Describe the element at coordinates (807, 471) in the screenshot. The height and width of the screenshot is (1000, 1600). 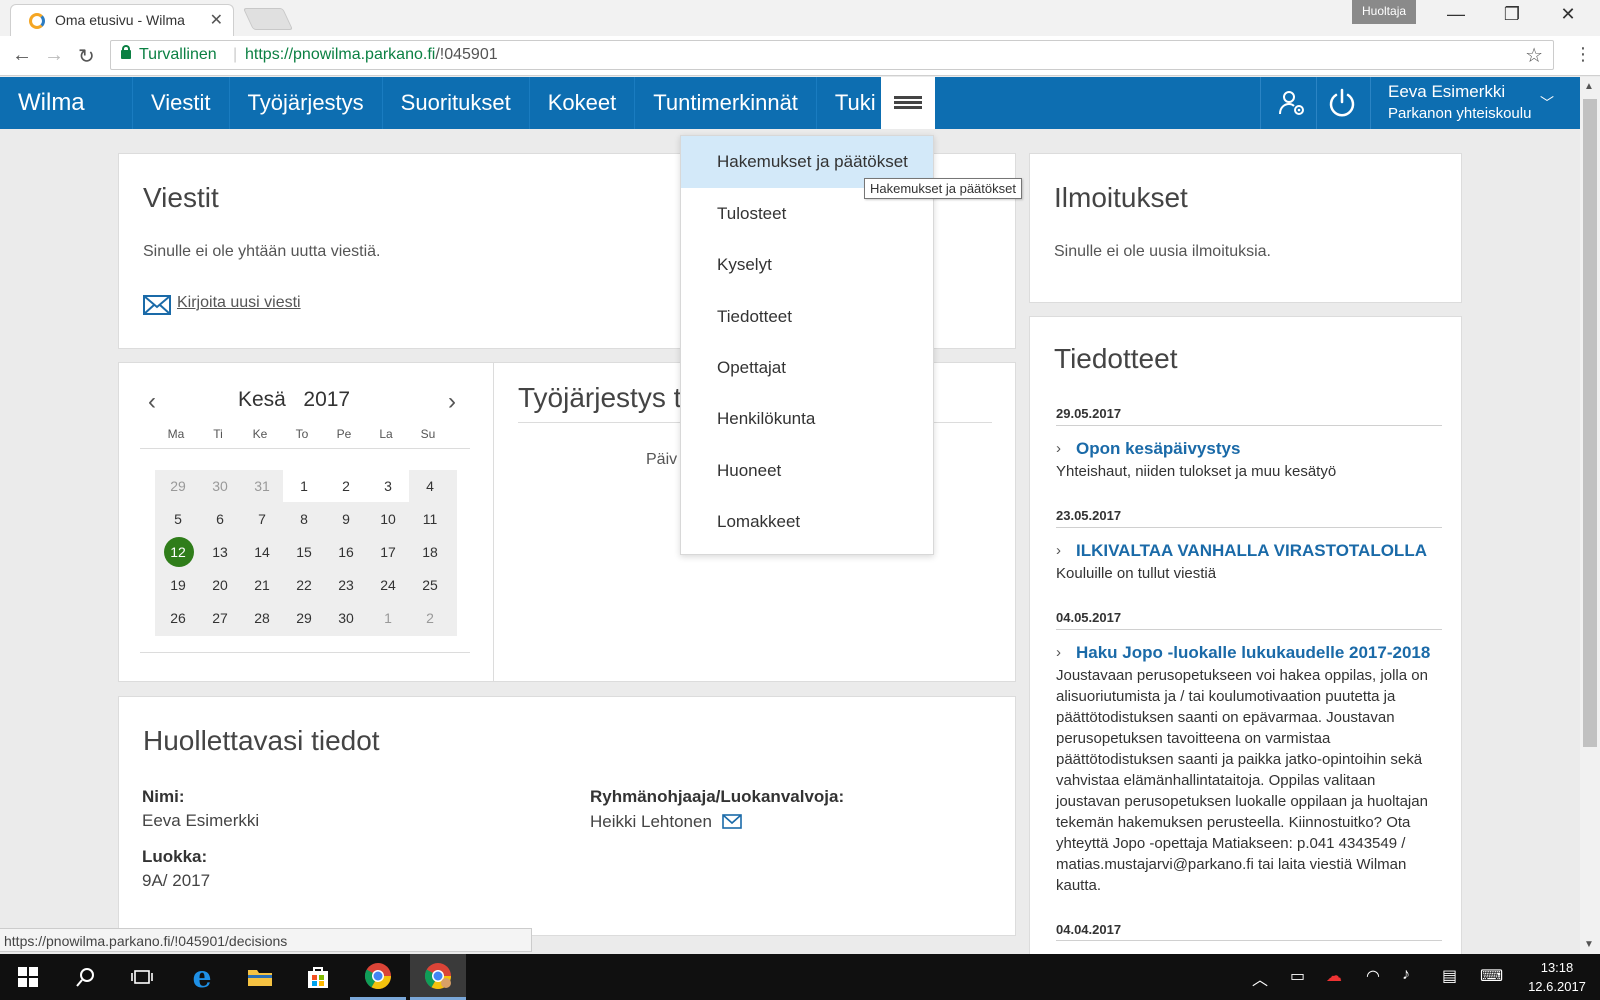
I see `menu-item-huoneet: Huoneet` at that location.